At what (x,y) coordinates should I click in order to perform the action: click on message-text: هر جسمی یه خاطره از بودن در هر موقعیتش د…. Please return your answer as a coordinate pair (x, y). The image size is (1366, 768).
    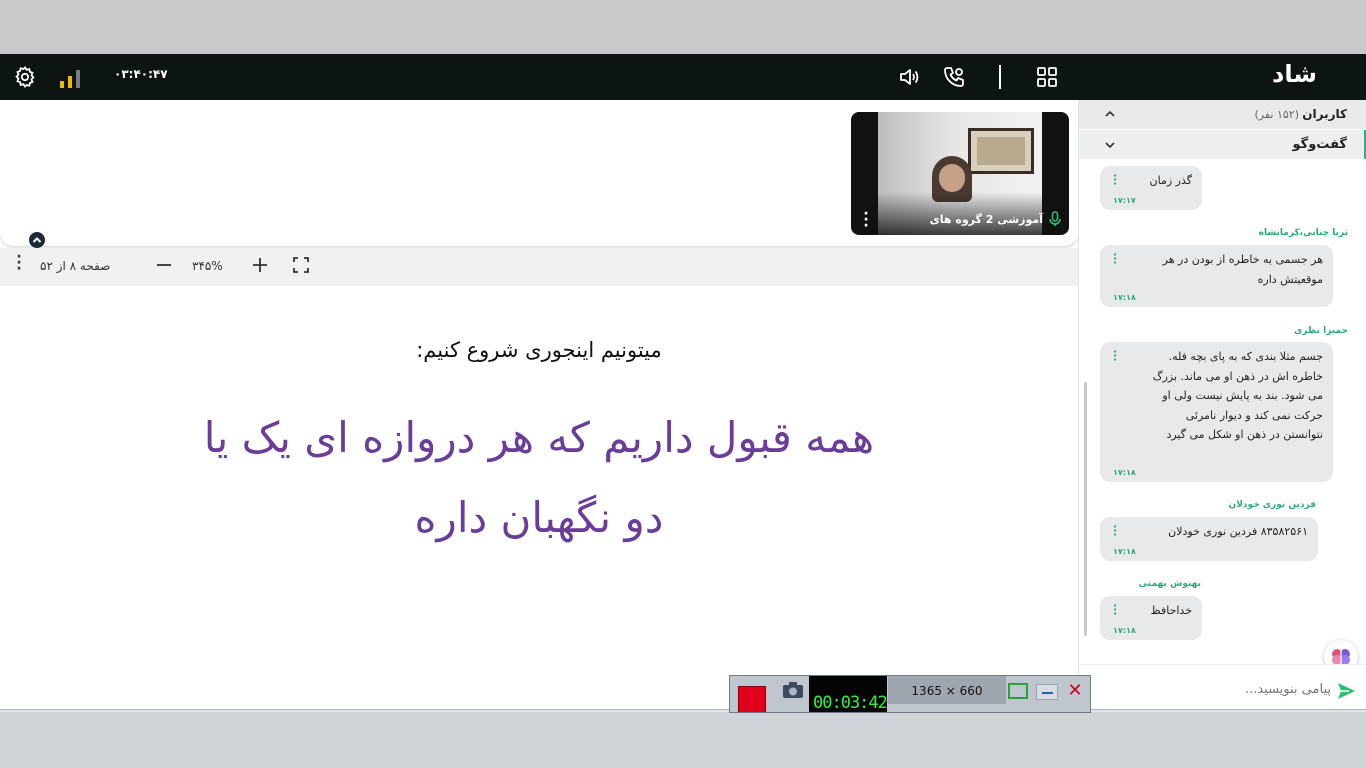
    Looking at the image, I should click on (1242, 269).